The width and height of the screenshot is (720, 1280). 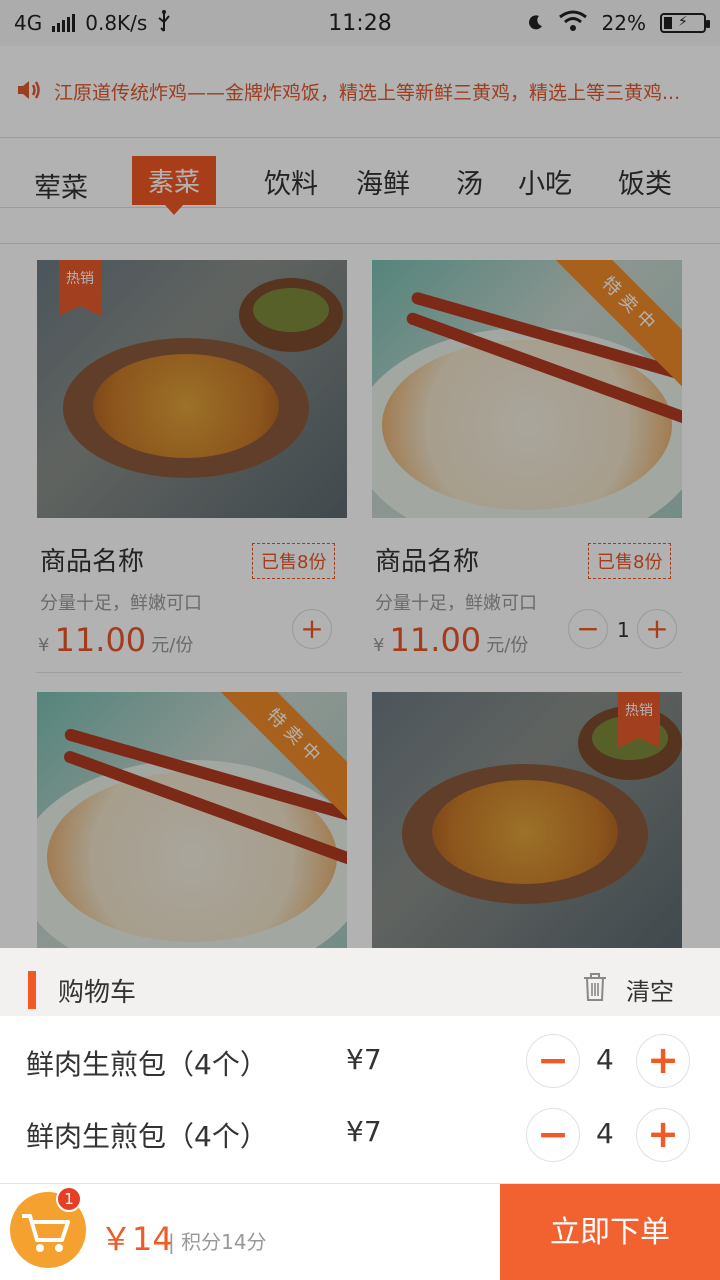 What do you see at coordinates (360, 1231) in the screenshot?
I see `bottom-bar: 1 ￥14 | 积分14分 立即下单` at bounding box center [360, 1231].